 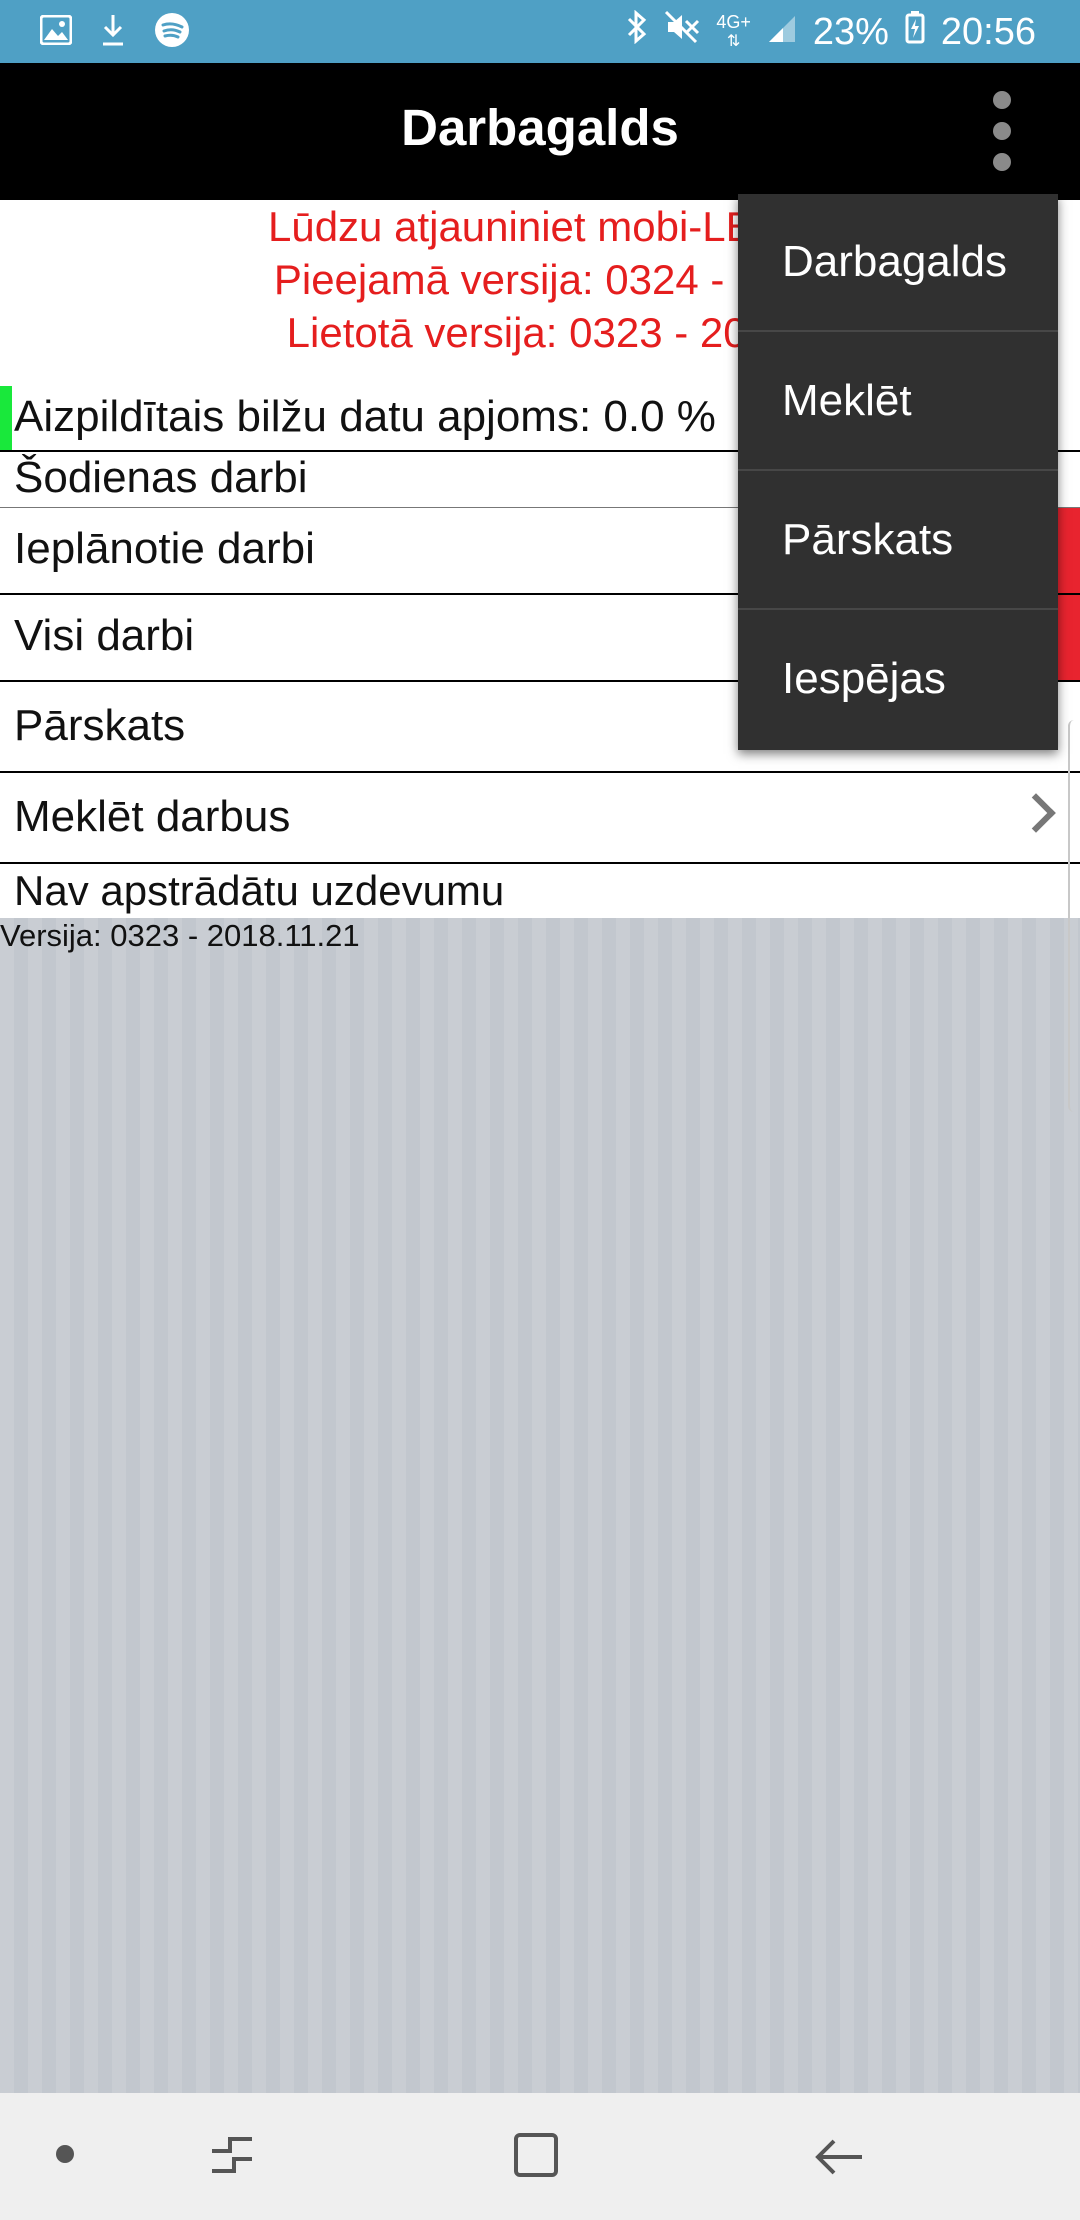 I want to click on battery-percent: 23%, so click(x=850, y=31).